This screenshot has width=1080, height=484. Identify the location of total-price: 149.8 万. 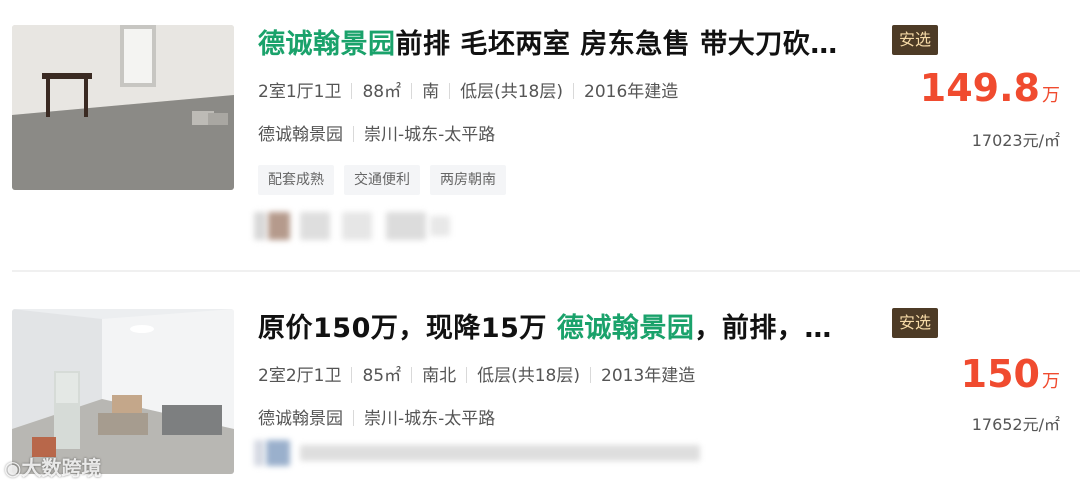
(990, 88).